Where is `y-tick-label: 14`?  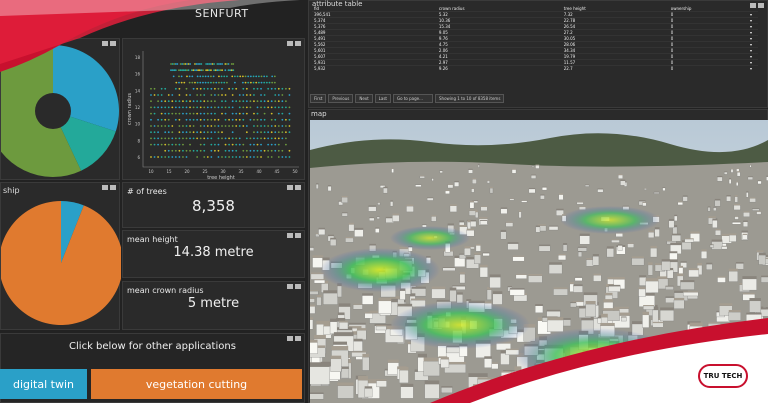 y-tick-label: 14 is located at coordinates (138, 90).